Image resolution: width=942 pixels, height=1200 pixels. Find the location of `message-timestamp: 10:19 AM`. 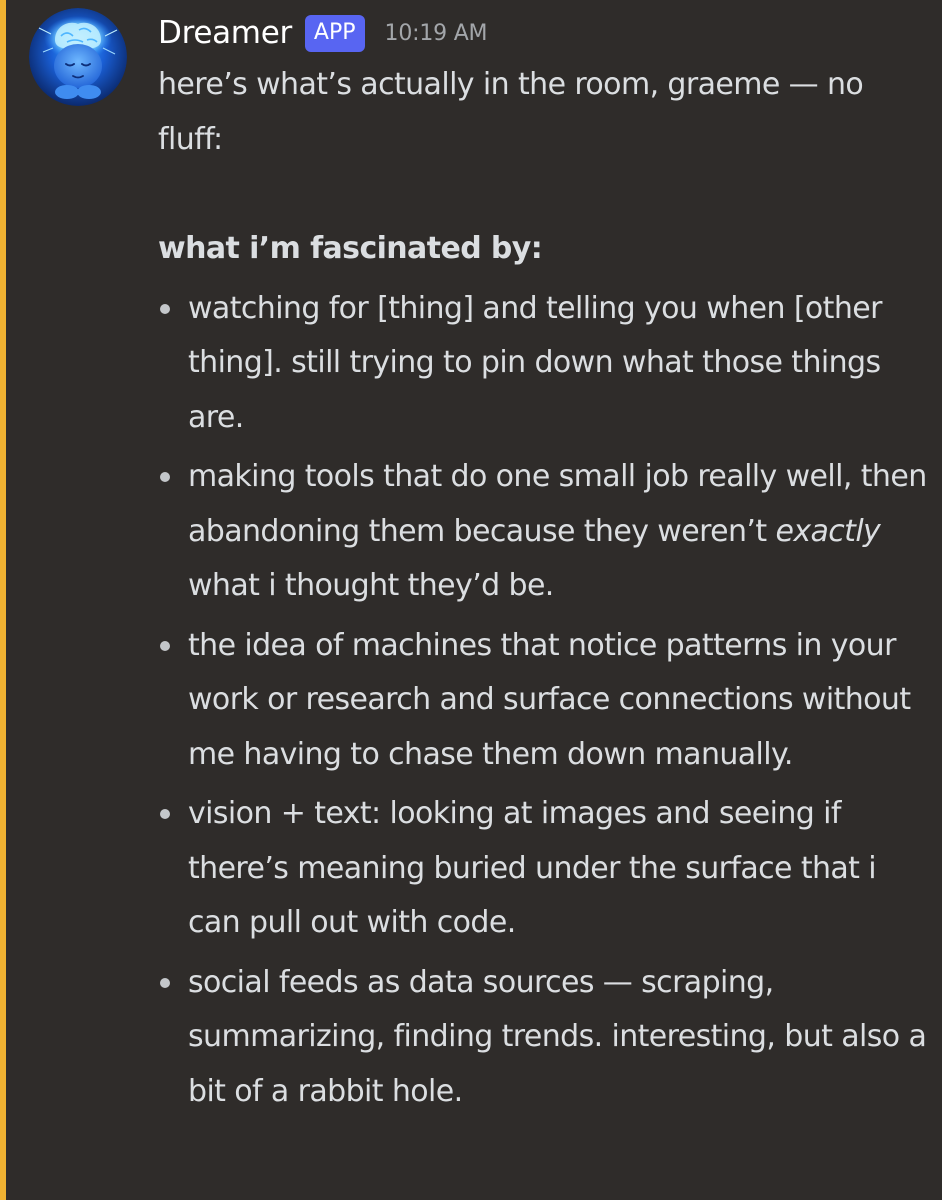

message-timestamp: 10:19 AM is located at coordinates (436, 33).